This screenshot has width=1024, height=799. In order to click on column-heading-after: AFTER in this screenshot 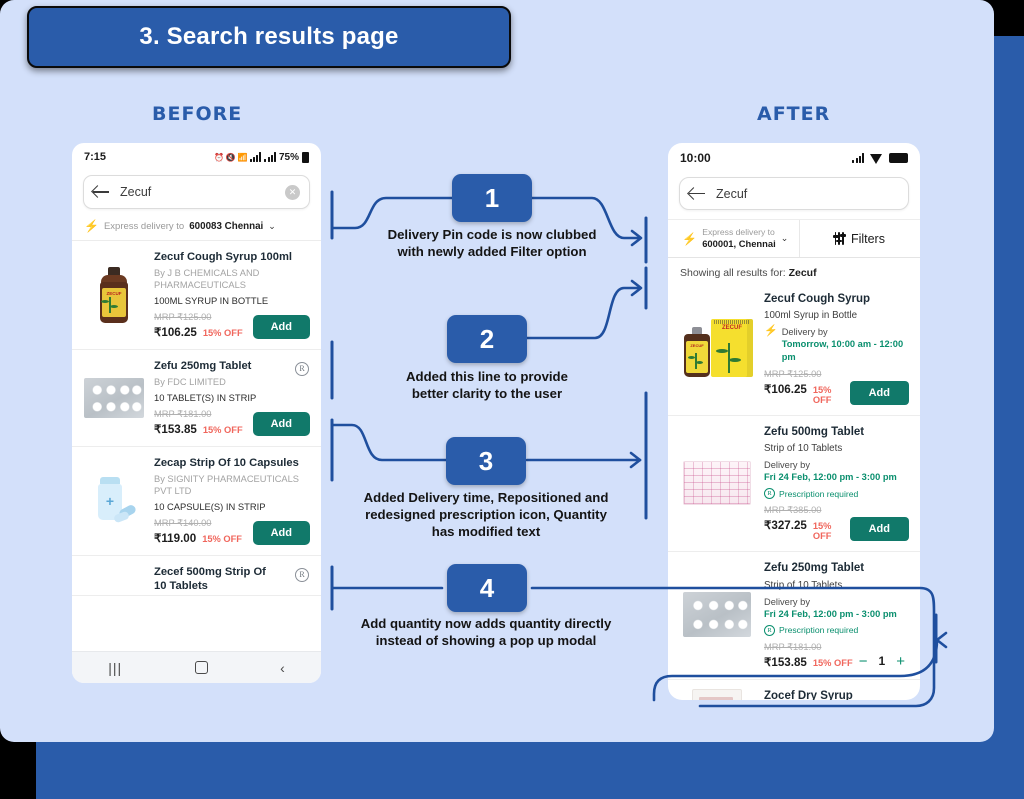, I will do `click(794, 114)`.